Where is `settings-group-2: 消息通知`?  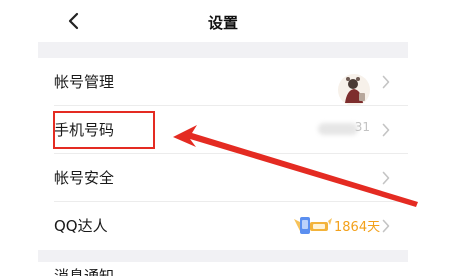 settings-group-2: 消息通知 is located at coordinates (223, 269).